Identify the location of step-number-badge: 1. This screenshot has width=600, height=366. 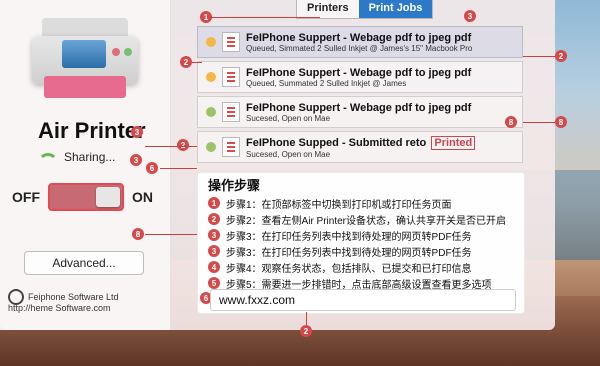
(214, 203).